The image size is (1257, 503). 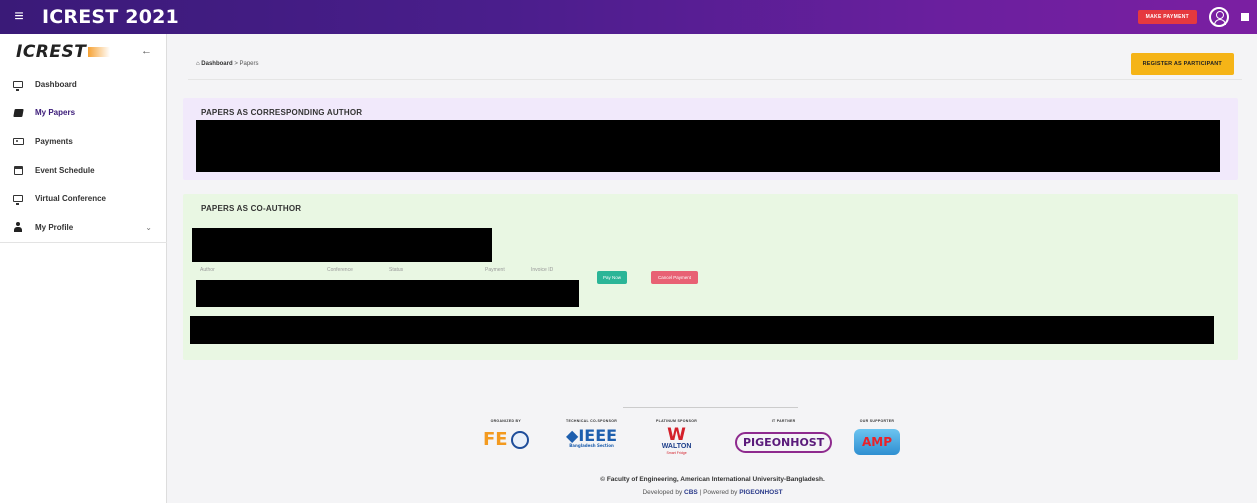 I want to click on top-navbar: ≡ ICREST 2021 MAKE PAYMENT, so click(x=628, y=17).